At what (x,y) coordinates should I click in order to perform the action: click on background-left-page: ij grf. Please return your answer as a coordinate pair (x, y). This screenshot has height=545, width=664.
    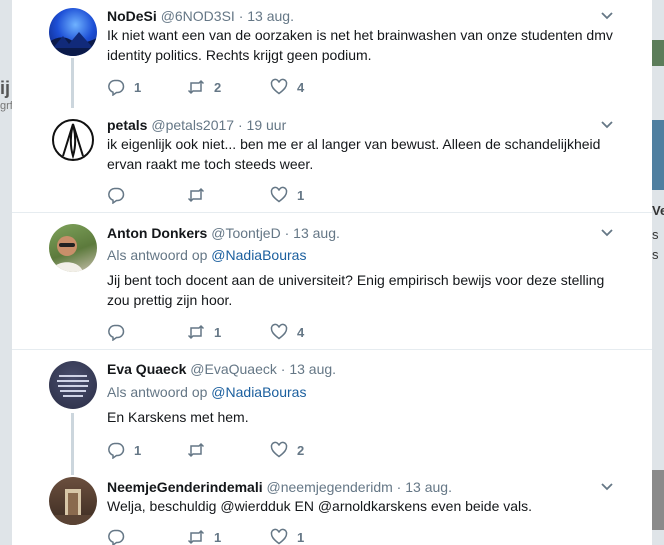
    Looking at the image, I should click on (6, 272).